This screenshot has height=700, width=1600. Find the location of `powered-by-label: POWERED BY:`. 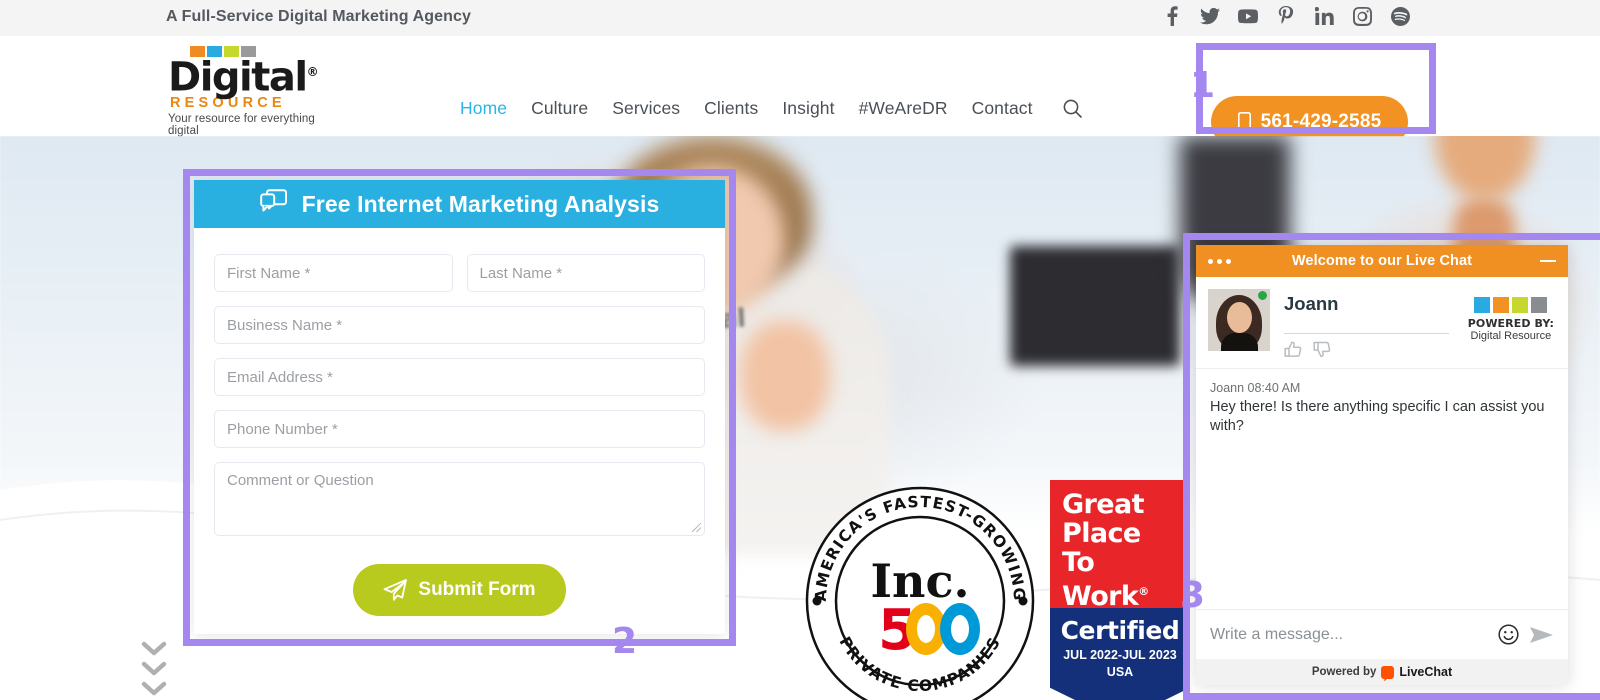

powered-by-label: POWERED BY: is located at coordinates (1510, 323).